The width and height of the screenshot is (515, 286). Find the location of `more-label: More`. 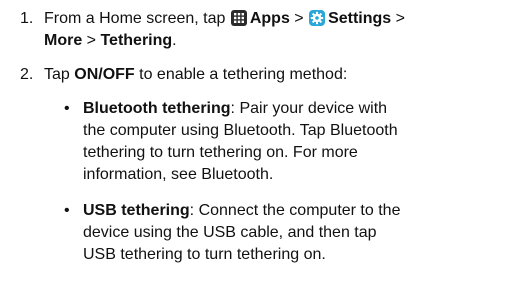

more-label: More is located at coordinates (63, 40).